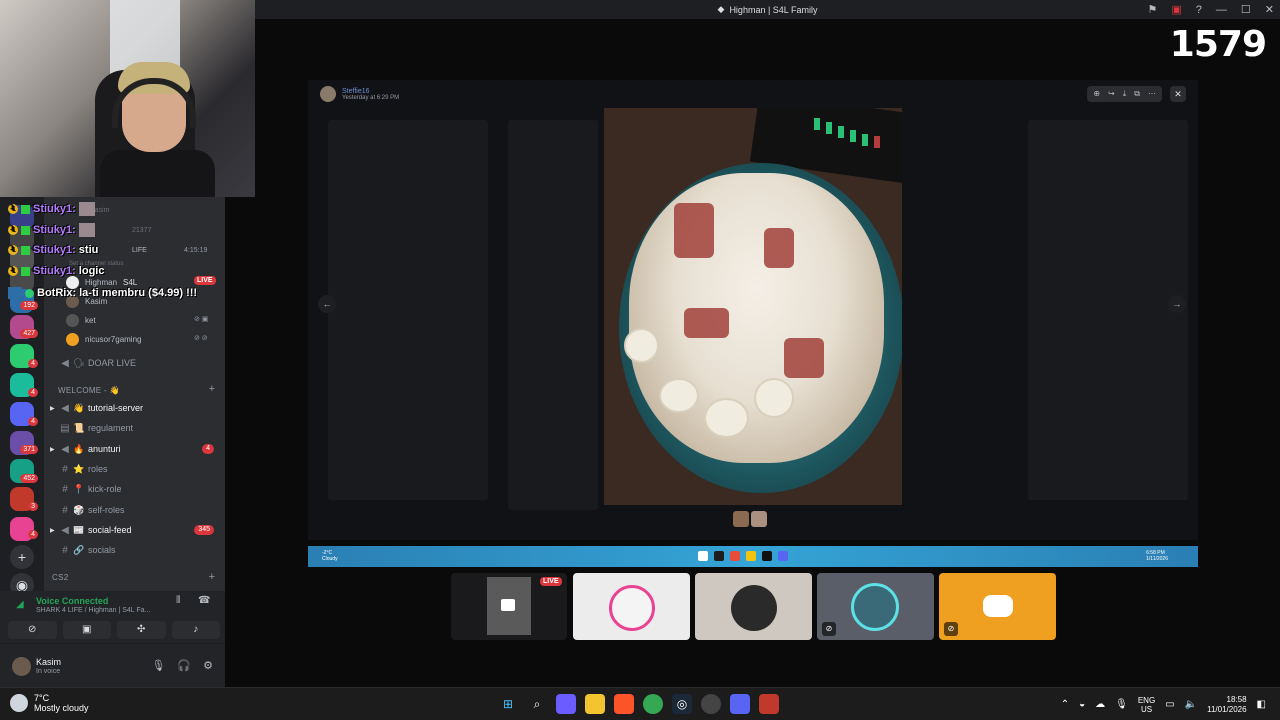 Image resolution: width=1280 pixels, height=720 pixels. Describe the element at coordinates (136, 530) in the screenshot. I see `channel-social-feed: ▶ ◀ 📰 social-feed 345` at that location.